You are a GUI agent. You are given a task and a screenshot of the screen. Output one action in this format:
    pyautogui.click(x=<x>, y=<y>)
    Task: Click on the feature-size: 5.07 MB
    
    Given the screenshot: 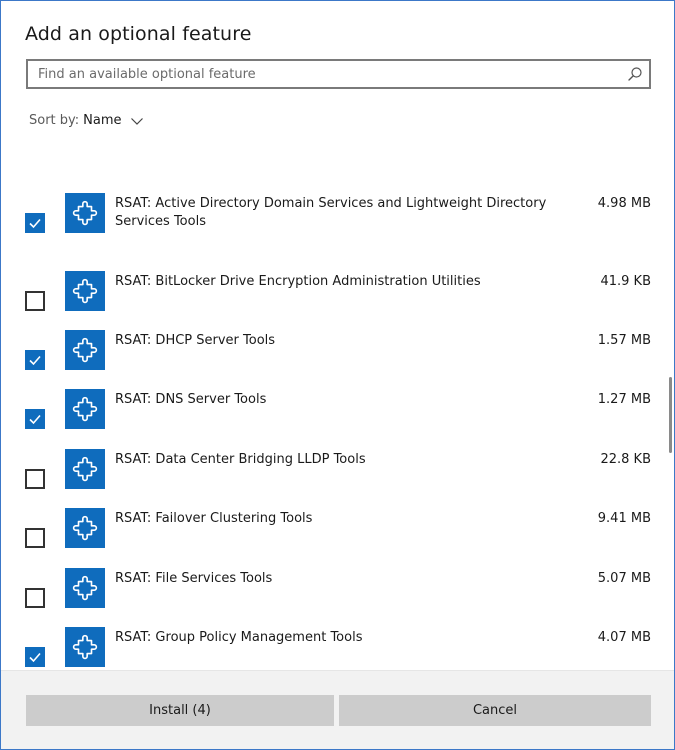 What is the action you would take?
    pyautogui.click(x=624, y=578)
    